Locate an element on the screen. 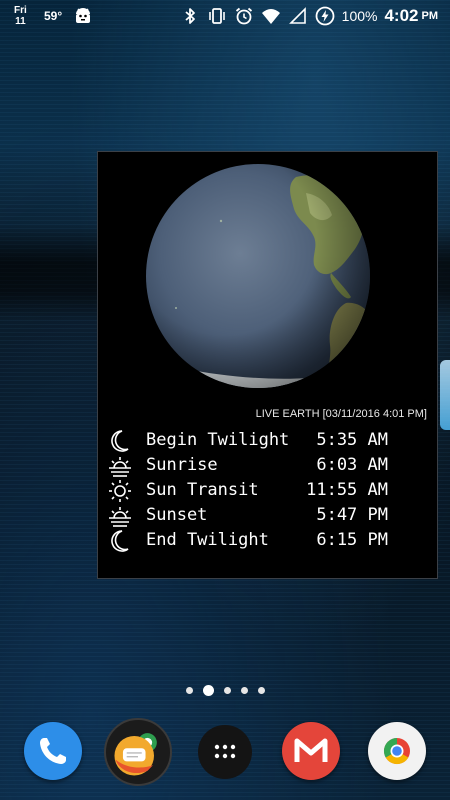  row-sunset: Sunset 5:47 PM is located at coordinates (273, 516).